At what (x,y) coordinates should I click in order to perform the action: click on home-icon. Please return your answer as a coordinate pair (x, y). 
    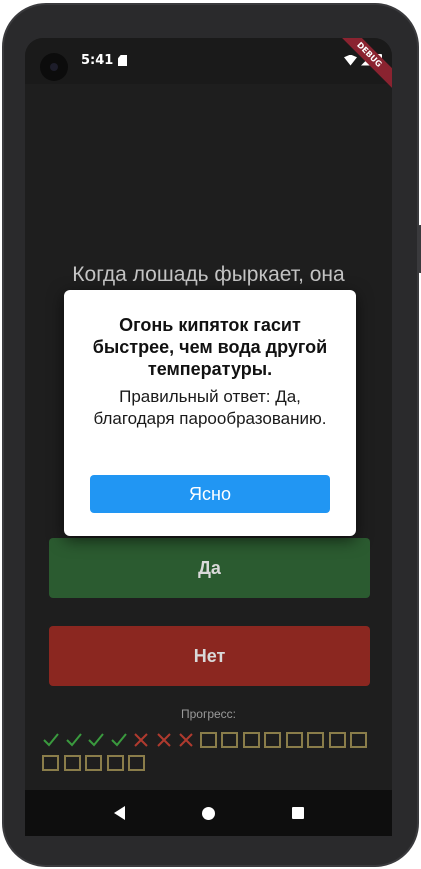
    Looking at the image, I should click on (208, 813).